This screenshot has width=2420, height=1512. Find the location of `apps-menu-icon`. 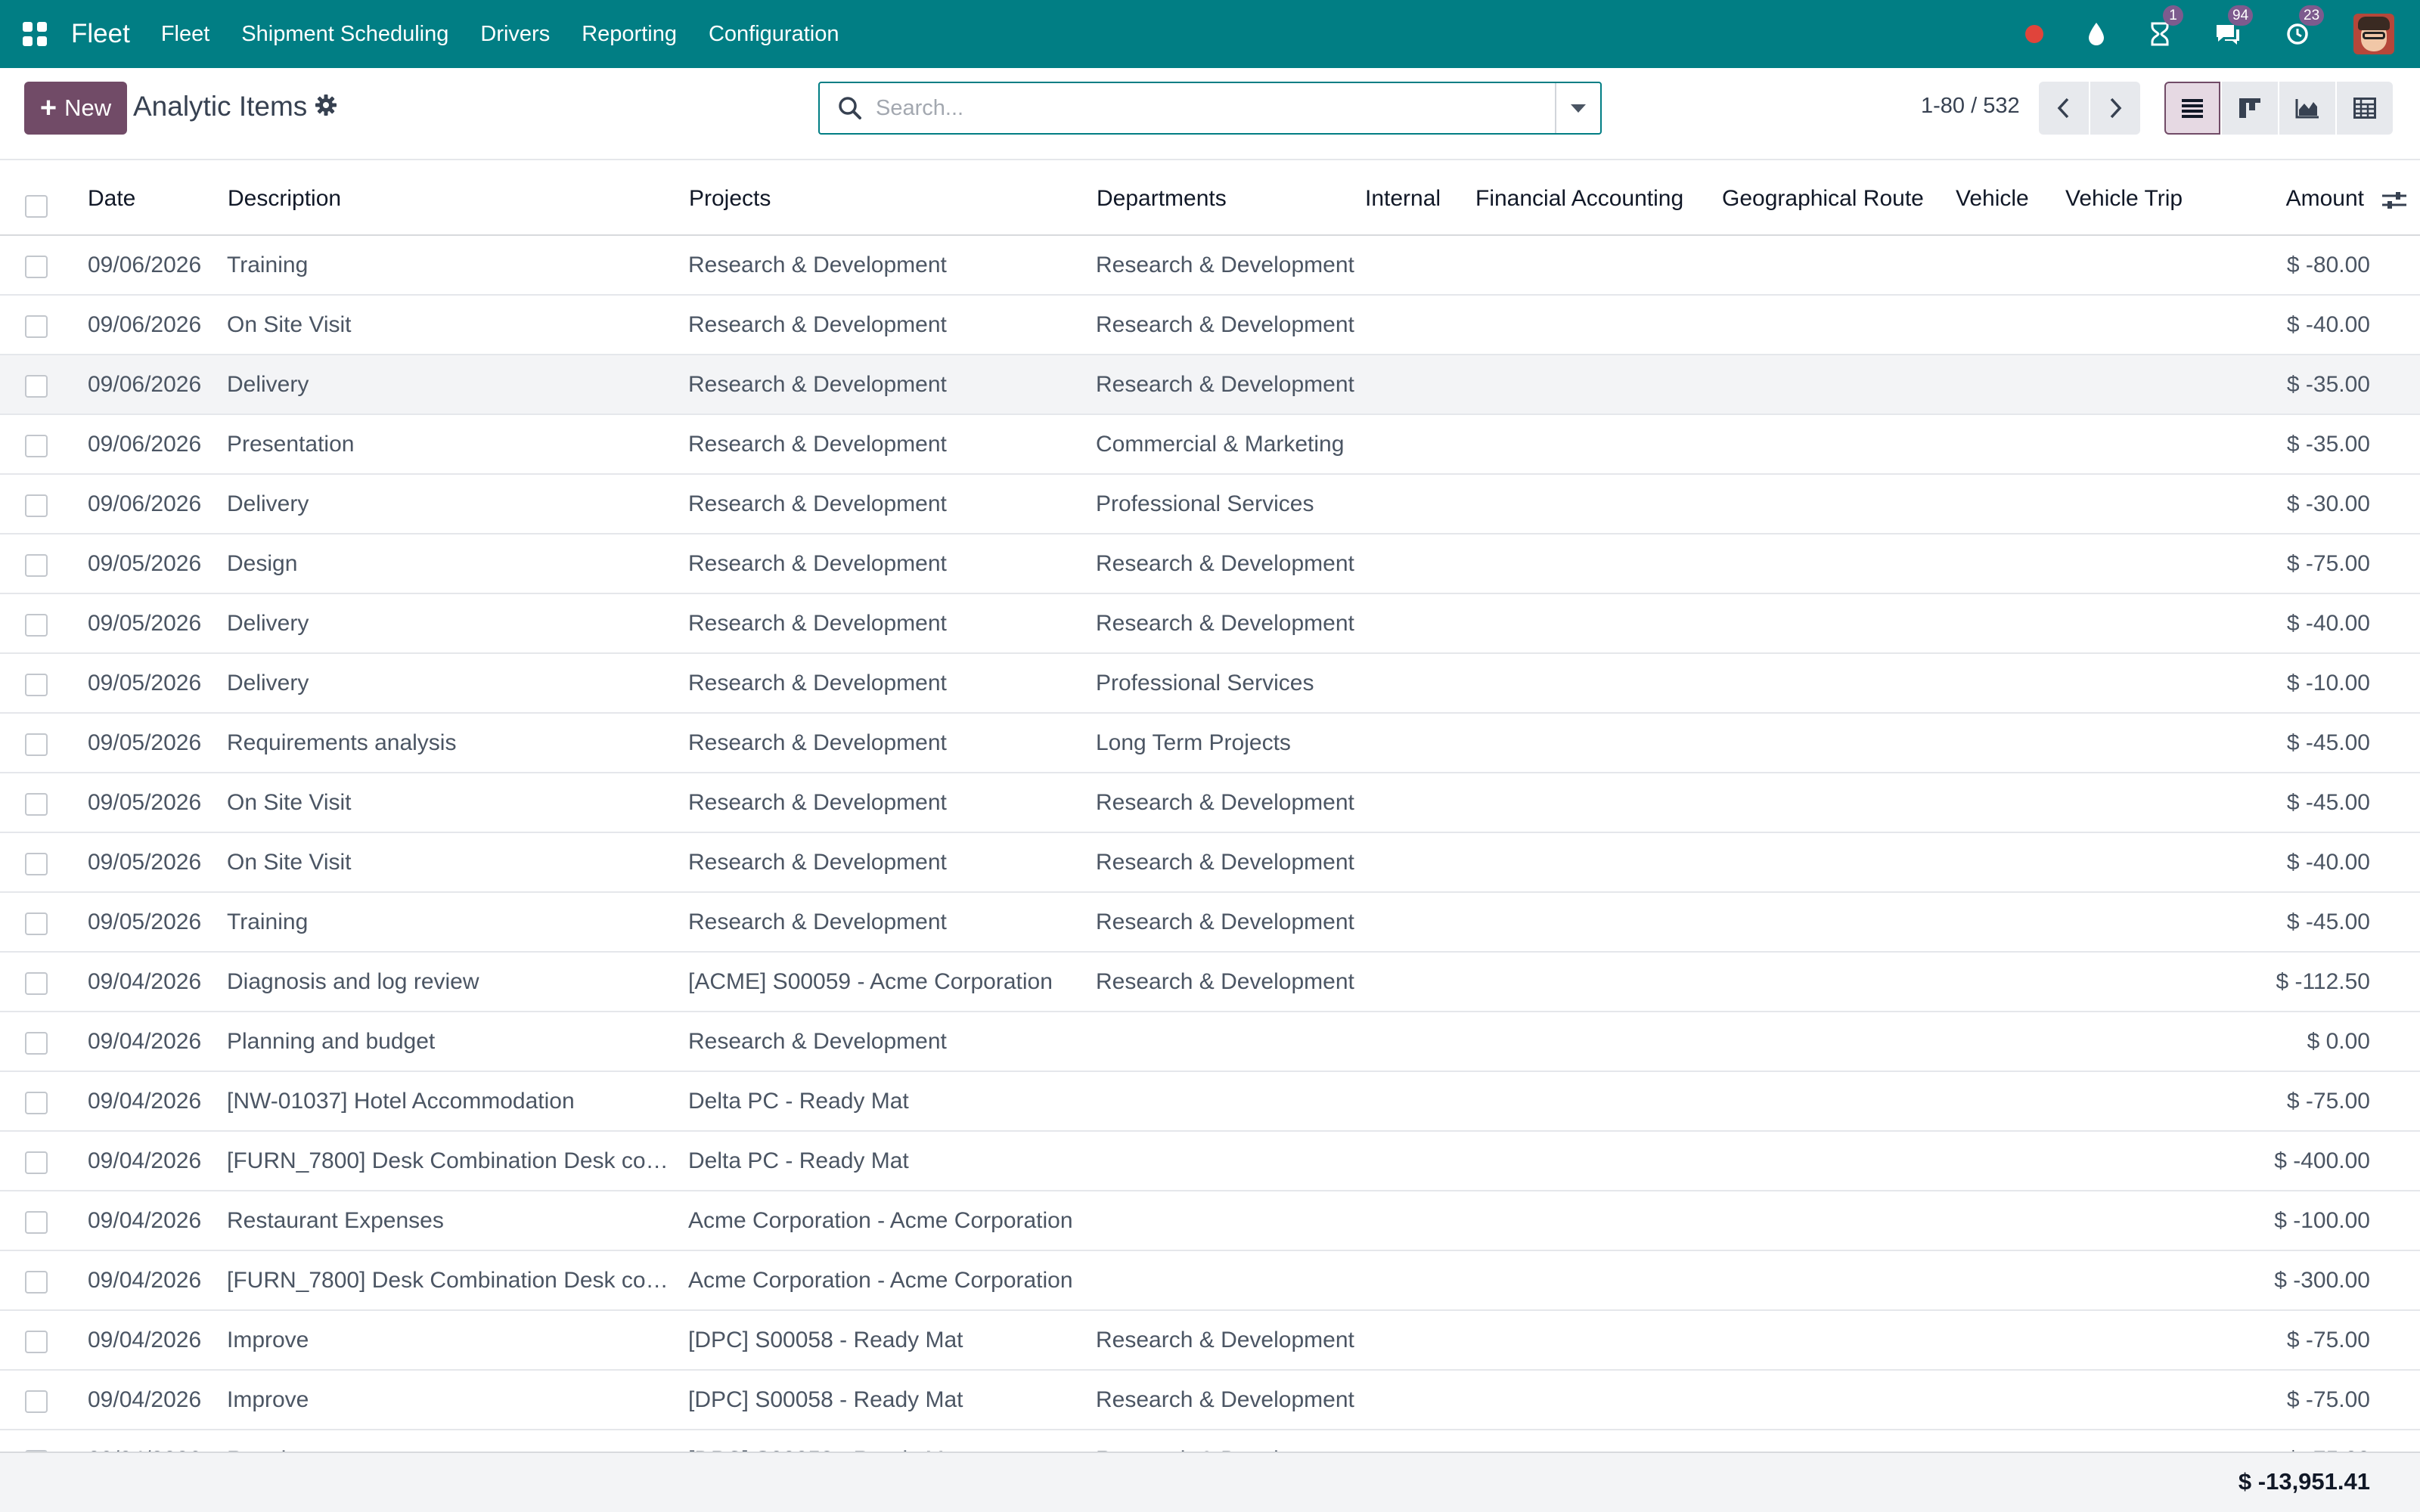

apps-menu-icon is located at coordinates (35, 34).